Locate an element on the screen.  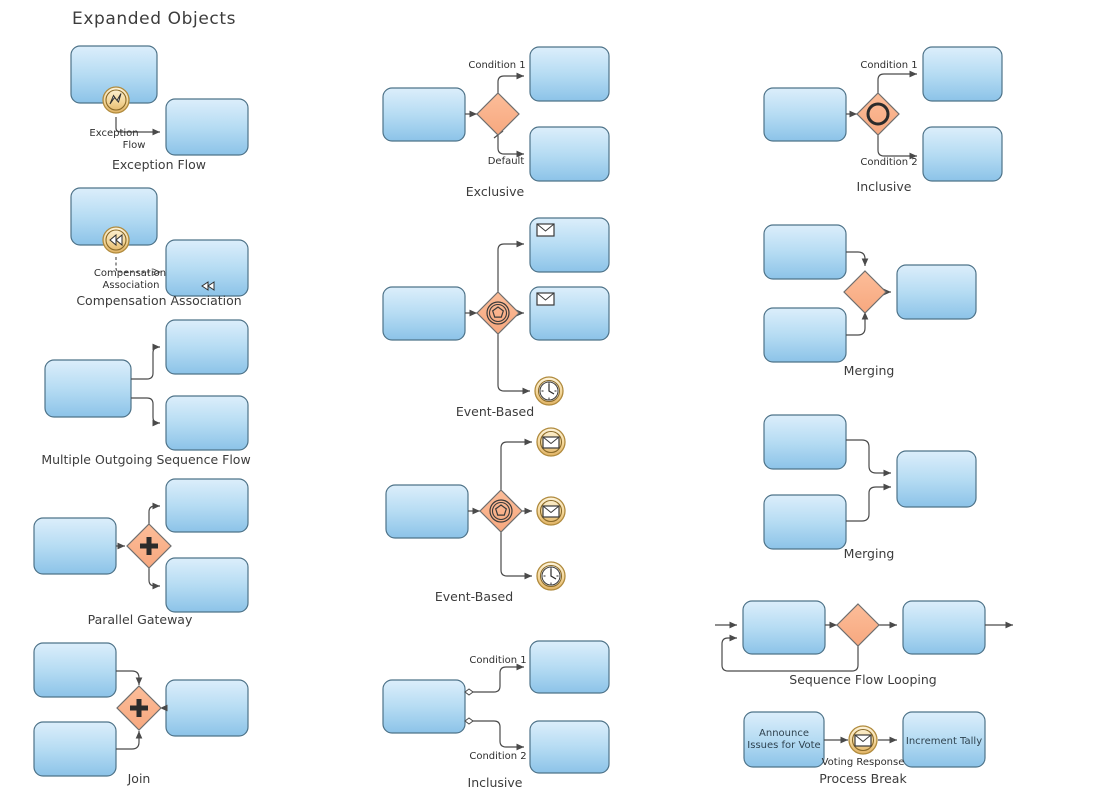
compensation-event-icon is located at coordinates (116, 240).